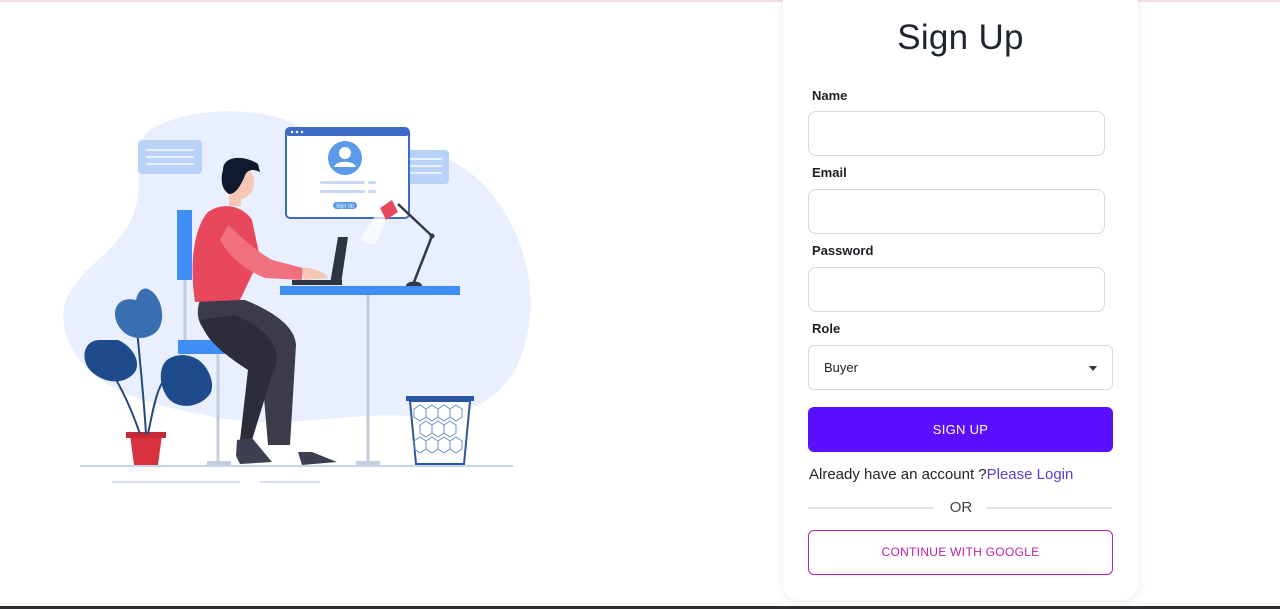  What do you see at coordinates (960, 552) in the screenshot?
I see `continue-with-google-button: CONTINUE WITH GOOGLE` at bounding box center [960, 552].